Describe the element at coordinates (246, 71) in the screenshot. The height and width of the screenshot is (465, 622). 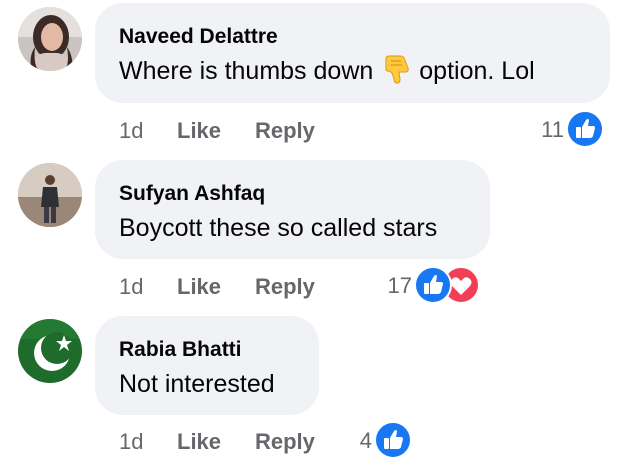
I see `comment-text-part: Where is thumbs down` at that location.